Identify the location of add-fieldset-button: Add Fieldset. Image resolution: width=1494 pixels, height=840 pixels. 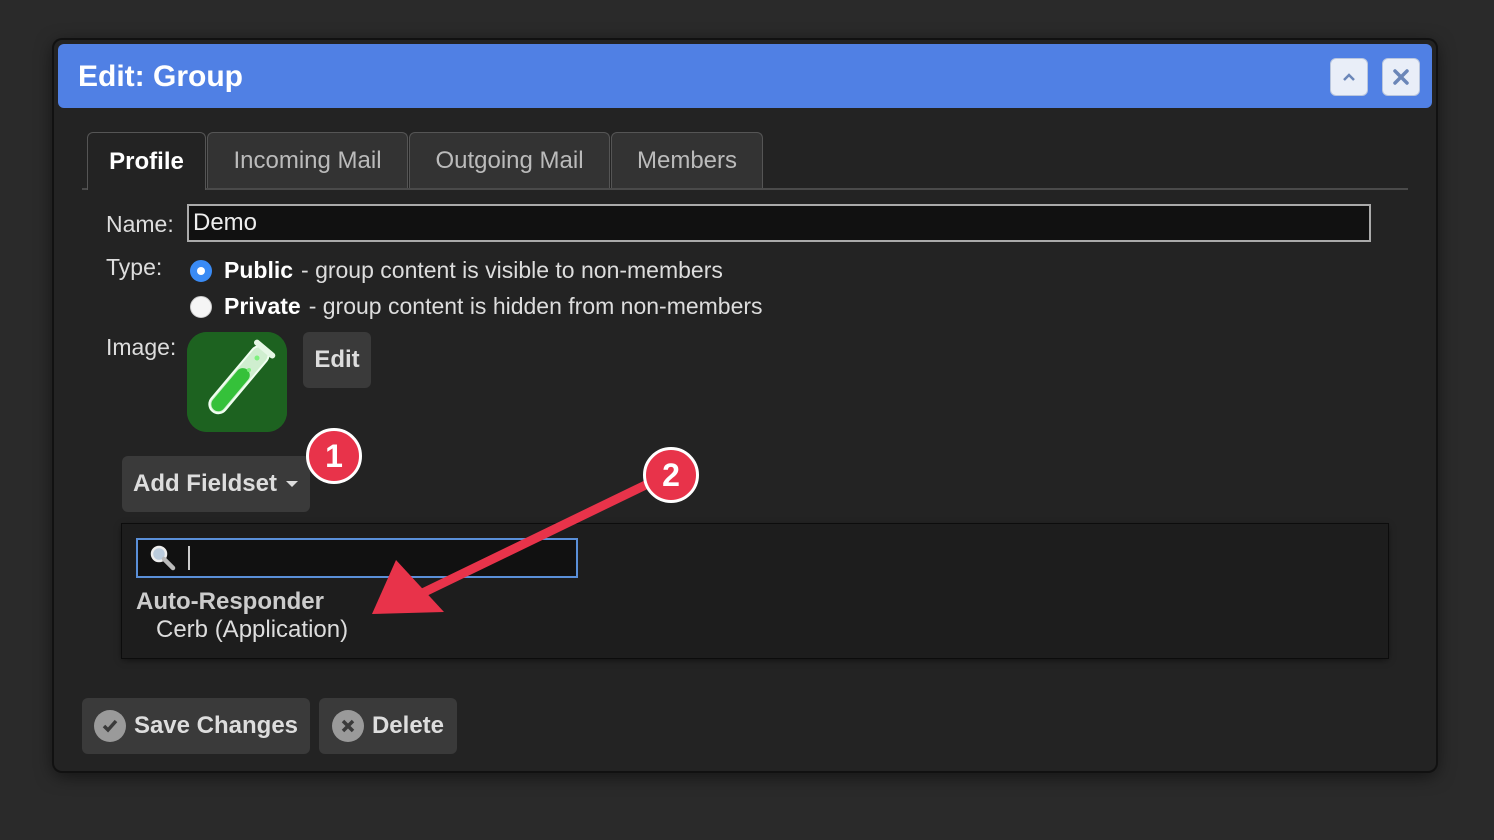
(216, 484).